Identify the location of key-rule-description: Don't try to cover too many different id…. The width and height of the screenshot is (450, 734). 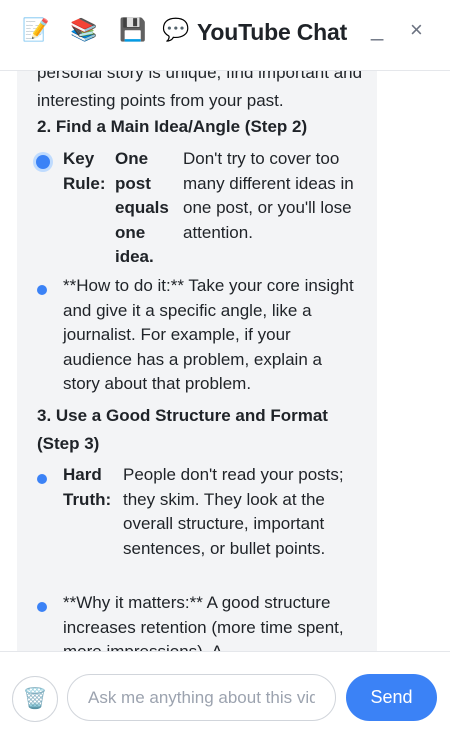
(268, 195).